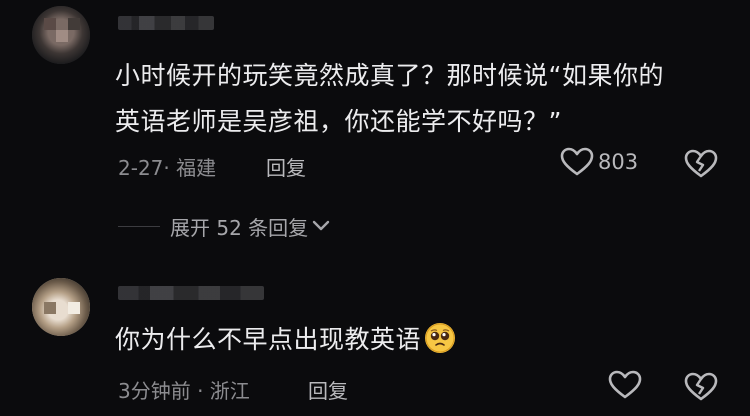  Describe the element at coordinates (239, 228) in the screenshot. I see `expand-replies-label: 展开 52 条回复` at that location.